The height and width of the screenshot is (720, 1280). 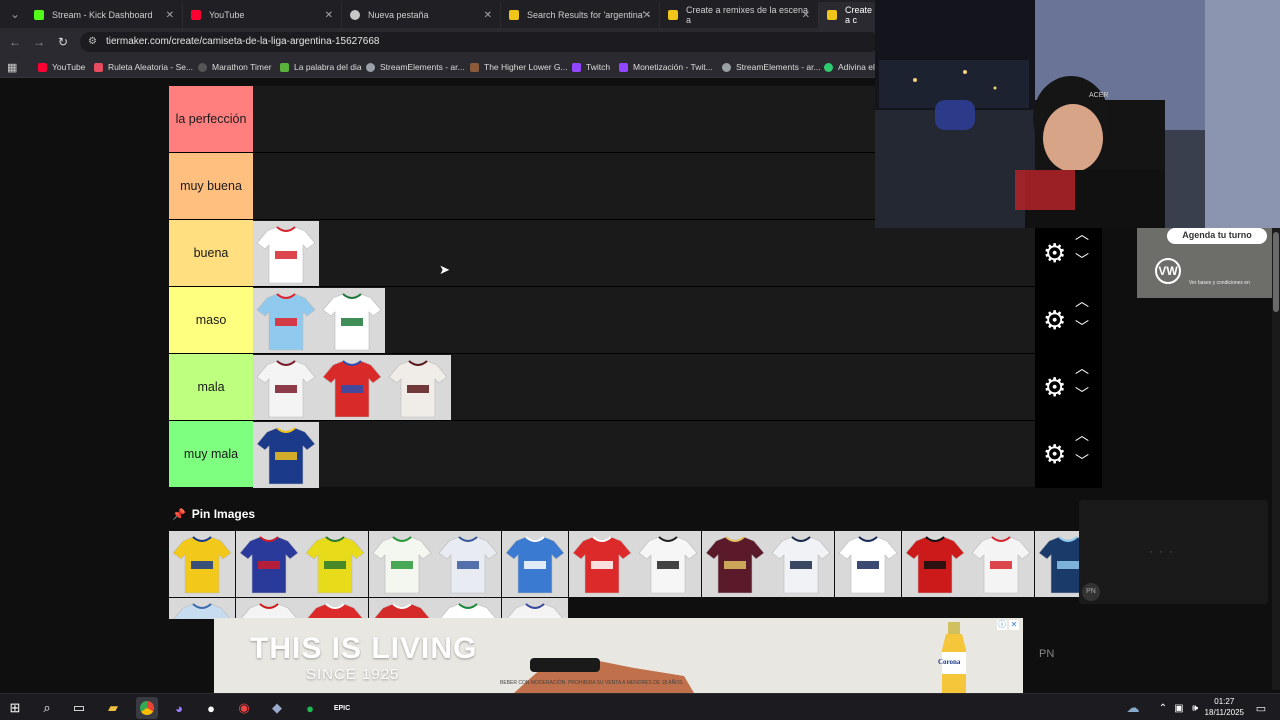 What do you see at coordinates (286, 388) in the screenshot?
I see `lanus-white-jersey` at bounding box center [286, 388].